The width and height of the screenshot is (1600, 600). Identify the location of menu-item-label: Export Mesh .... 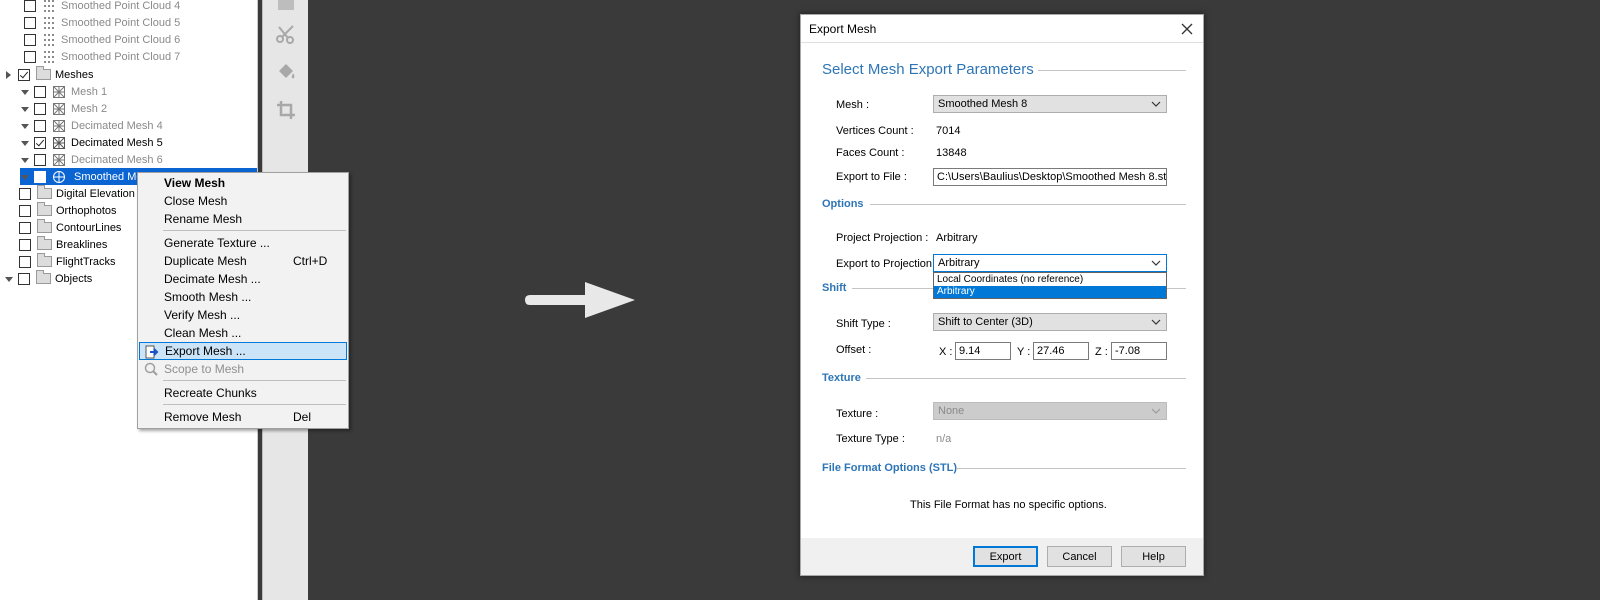
(205, 351).